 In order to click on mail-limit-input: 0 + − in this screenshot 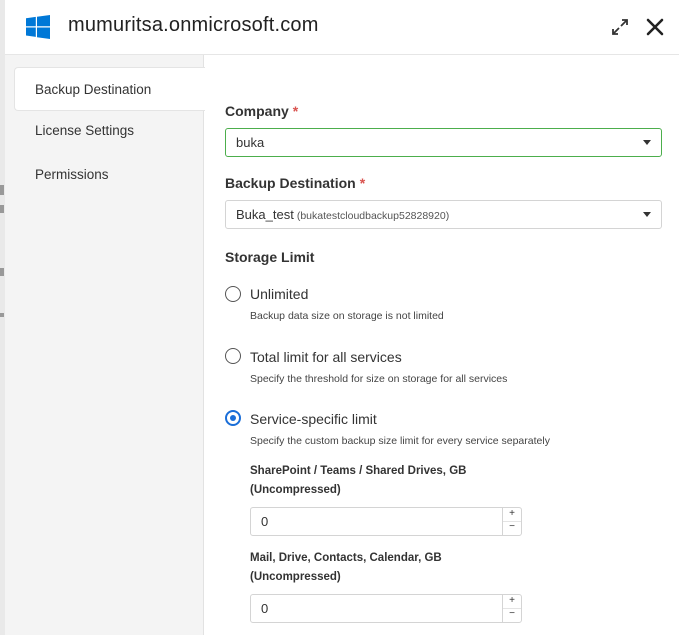, I will do `click(386, 608)`.